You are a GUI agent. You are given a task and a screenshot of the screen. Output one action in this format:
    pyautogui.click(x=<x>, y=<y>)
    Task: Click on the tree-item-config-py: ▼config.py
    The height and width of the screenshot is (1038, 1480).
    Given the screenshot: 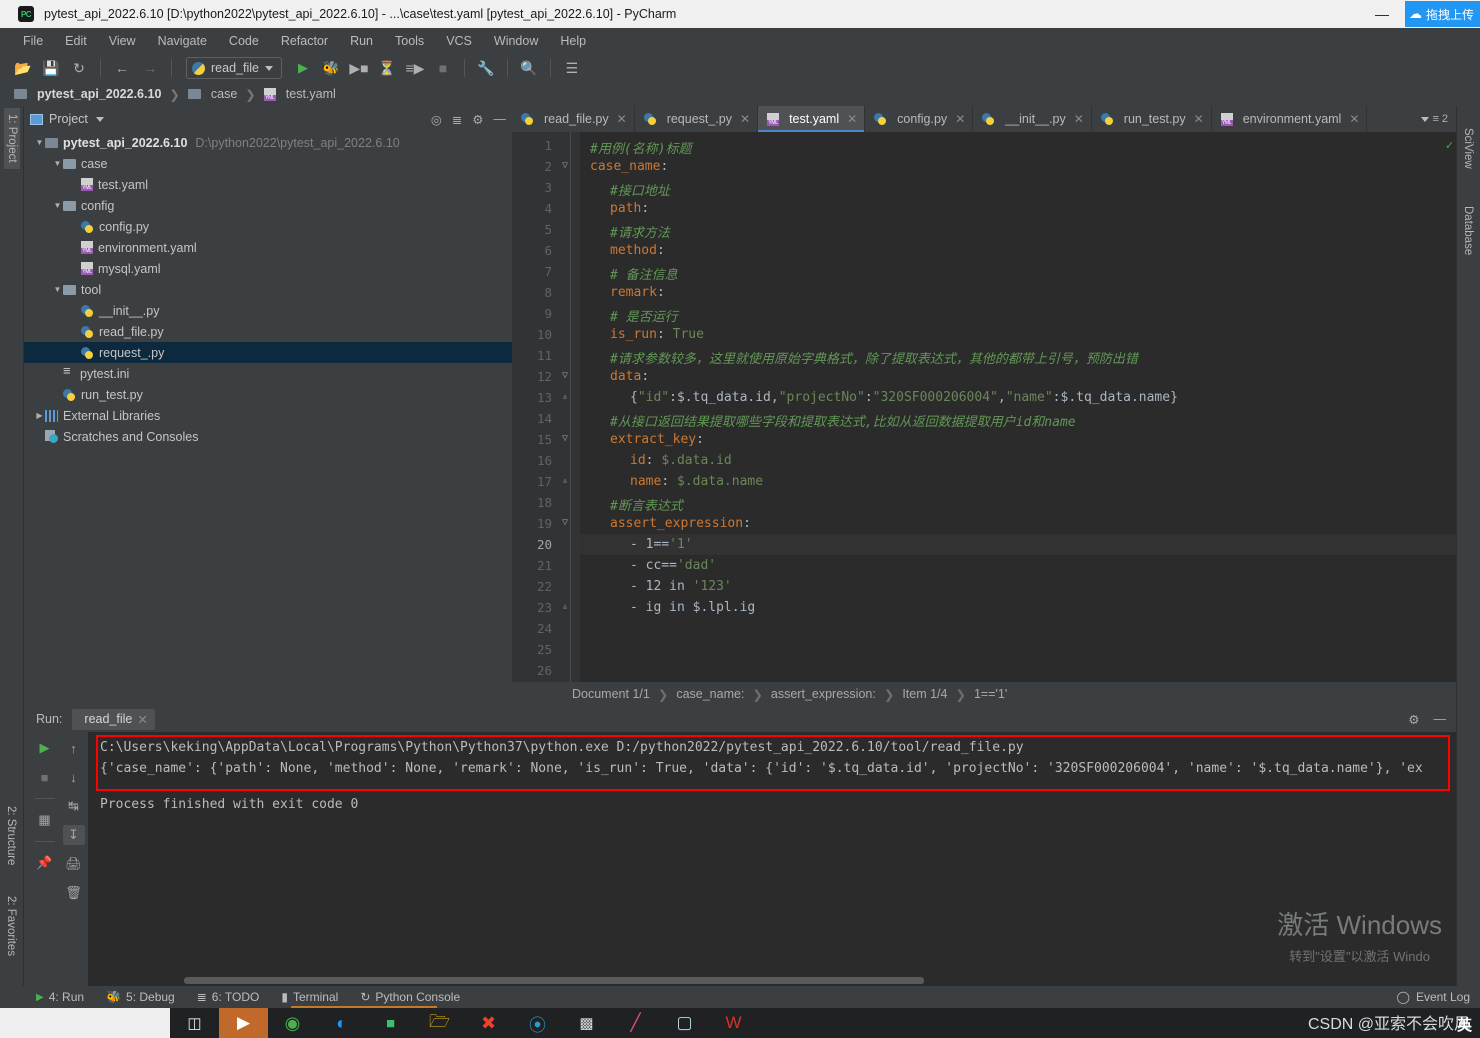 What is the action you would take?
    pyautogui.click(x=268, y=226)
    